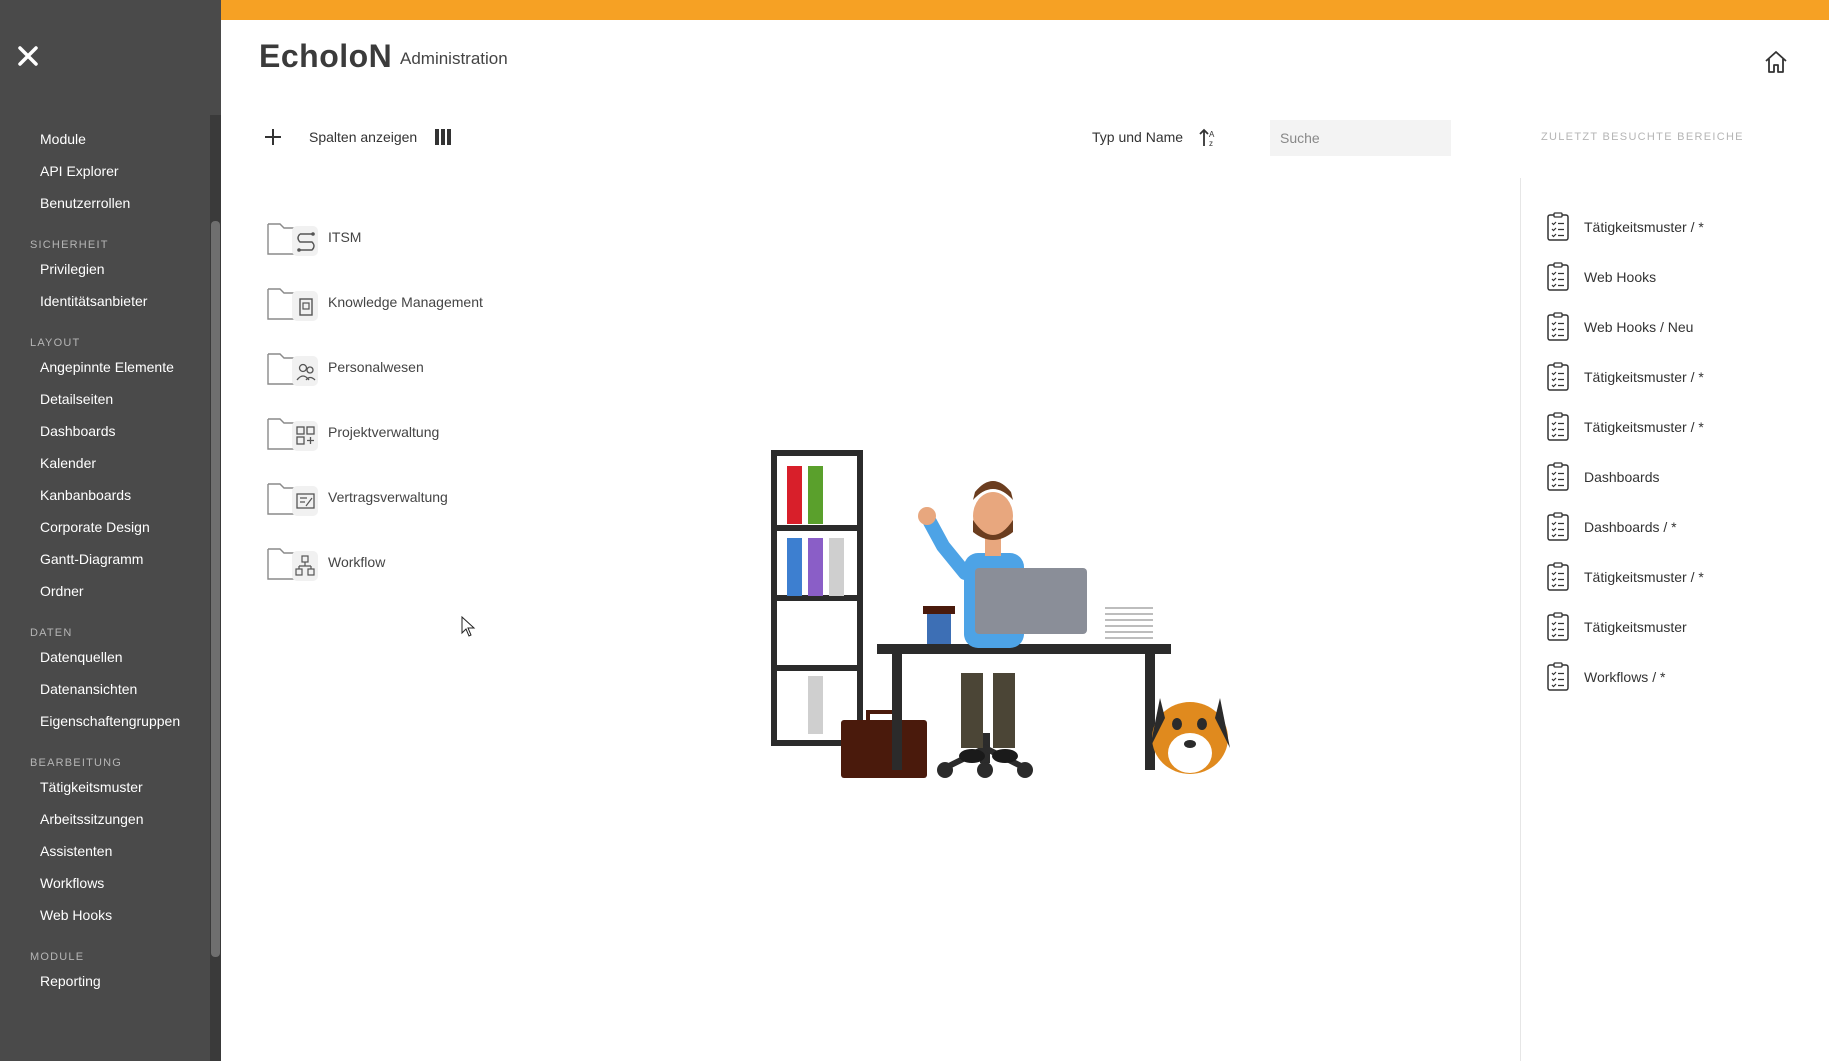 The width and height of the screenshot is (1829, 1061). What do you see at coordinates (105, 369) in the screenshot?
I see `sidebar-item: Angepinnte Elemente` at bounding box center [105, 369].